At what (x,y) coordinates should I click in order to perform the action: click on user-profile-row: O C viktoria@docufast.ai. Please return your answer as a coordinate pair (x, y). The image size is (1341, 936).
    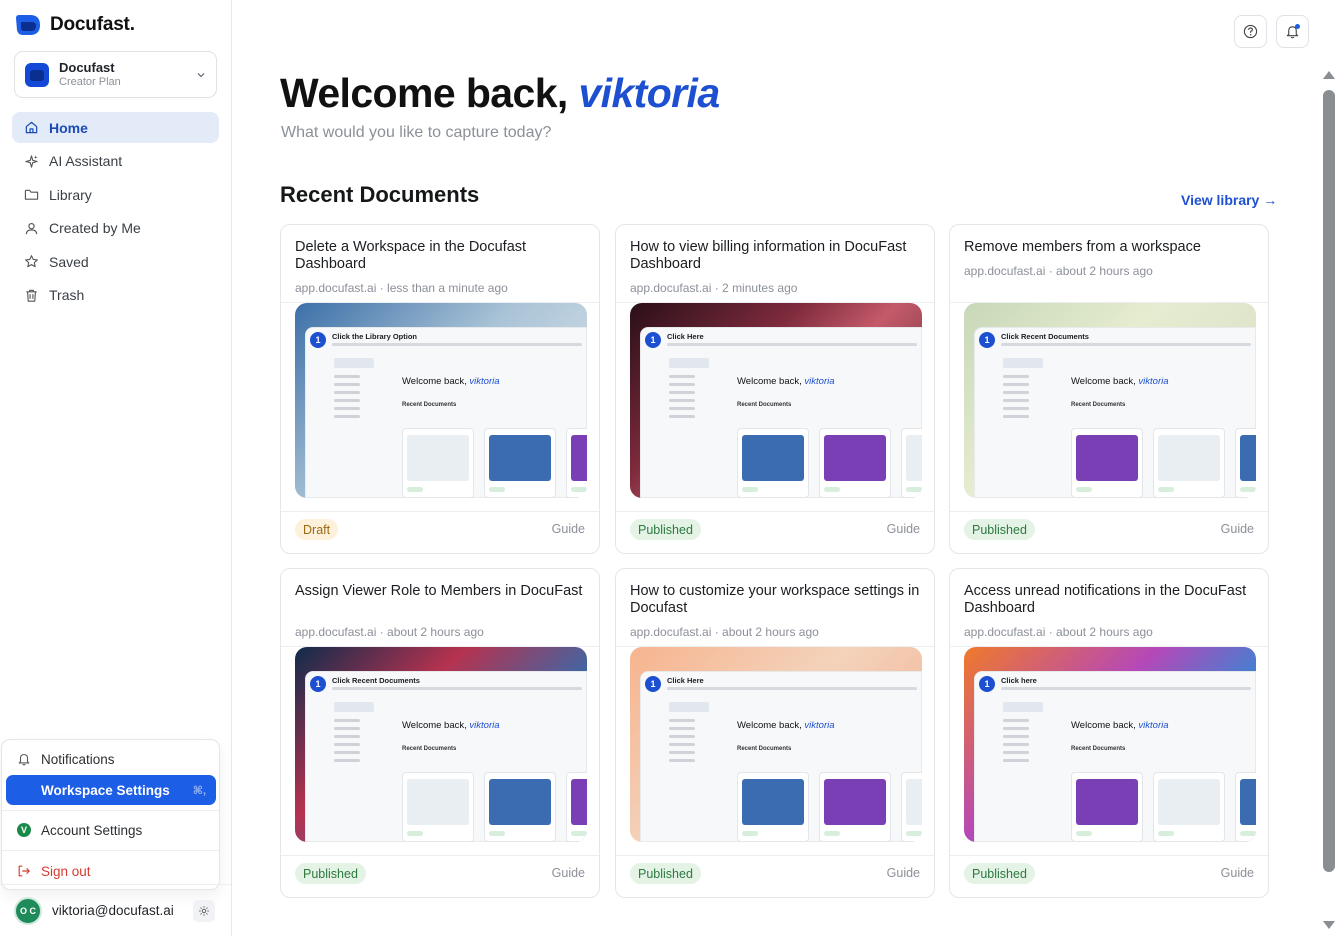
    Looking at the image, I should click on (115, 910).